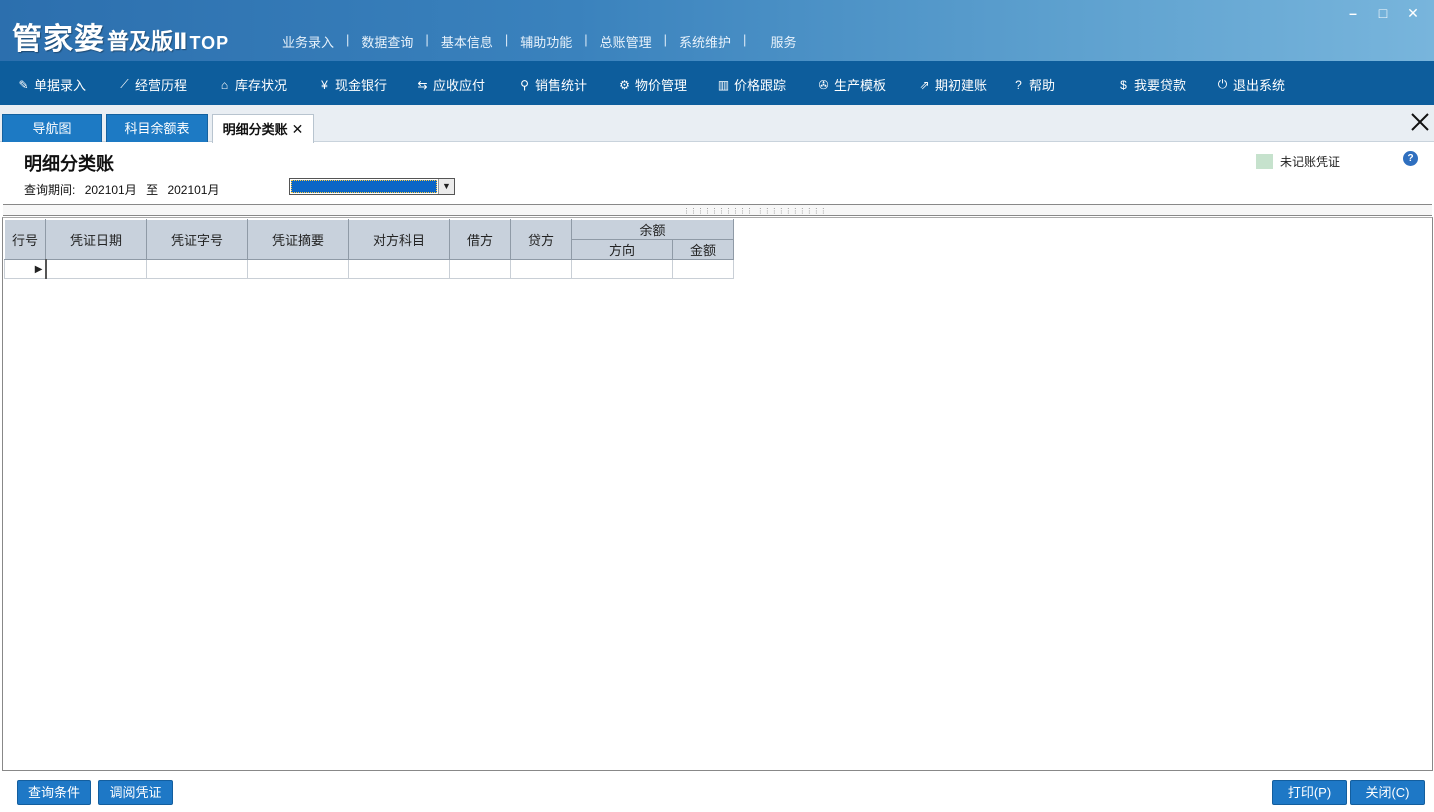 The image size is (1434, 812). I want to click on menu-item-service: 服务, so click(783, 41).